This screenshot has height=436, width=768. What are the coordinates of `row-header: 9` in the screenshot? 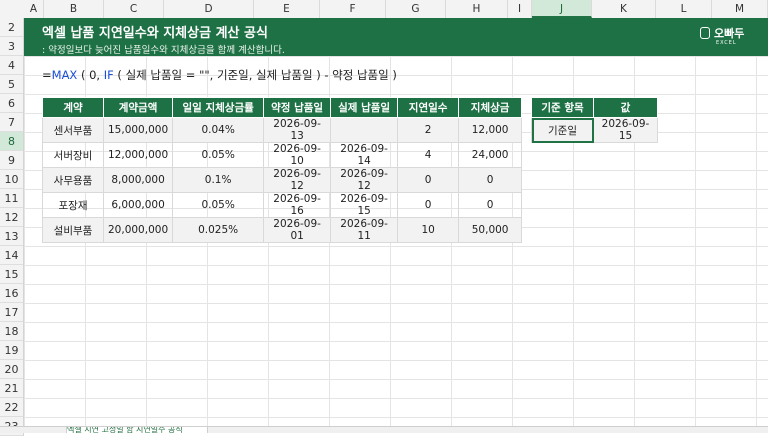 It's located at (11, 160).